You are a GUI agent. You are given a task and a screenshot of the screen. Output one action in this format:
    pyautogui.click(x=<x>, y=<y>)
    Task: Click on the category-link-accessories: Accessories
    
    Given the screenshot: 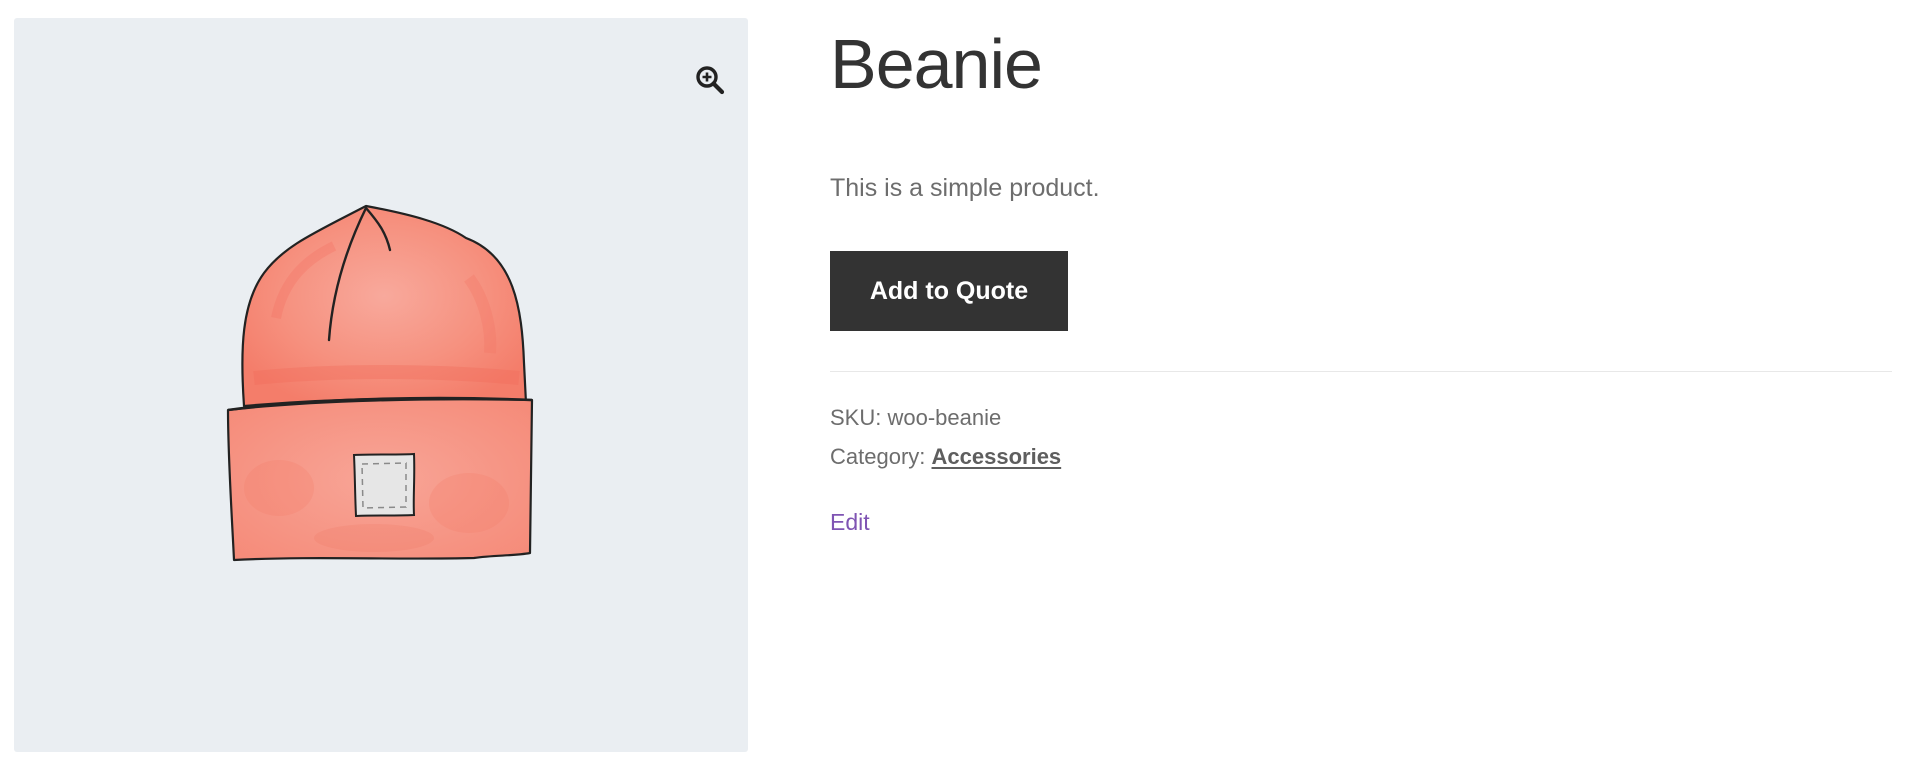 What is the action you would take?
    pyautogui.click(x=997, y=456)
    